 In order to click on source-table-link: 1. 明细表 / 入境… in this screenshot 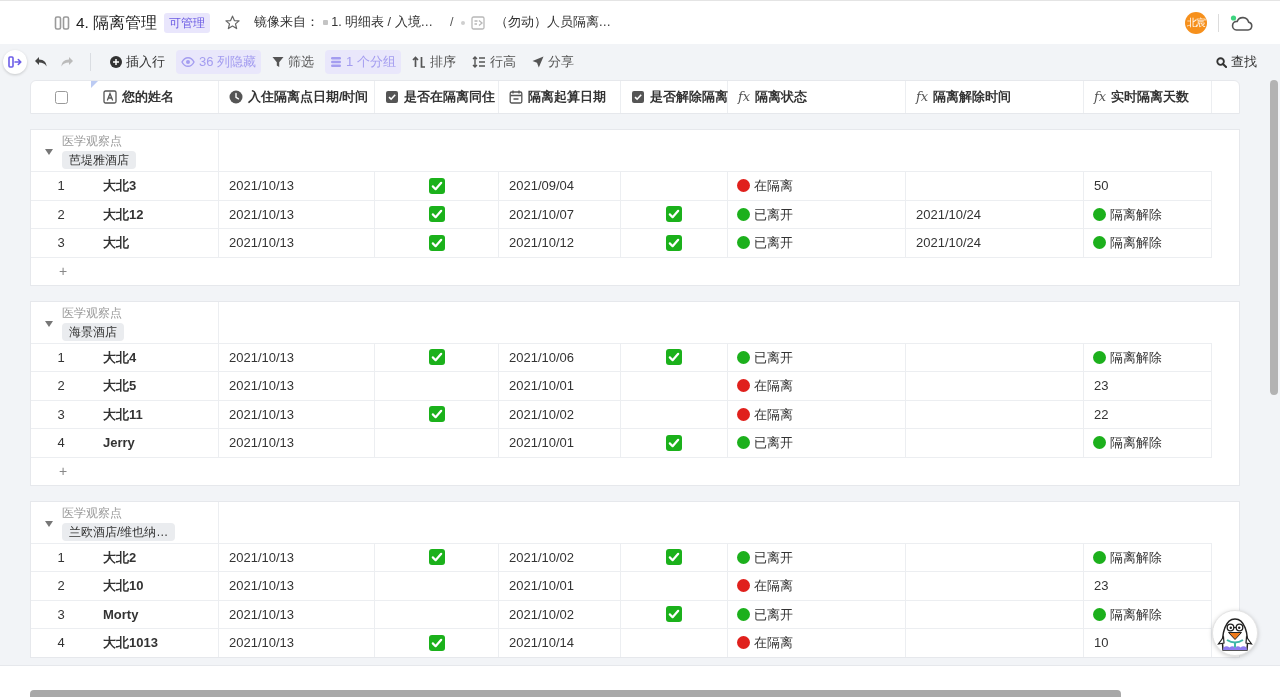, I will do `click(382, 22)`.